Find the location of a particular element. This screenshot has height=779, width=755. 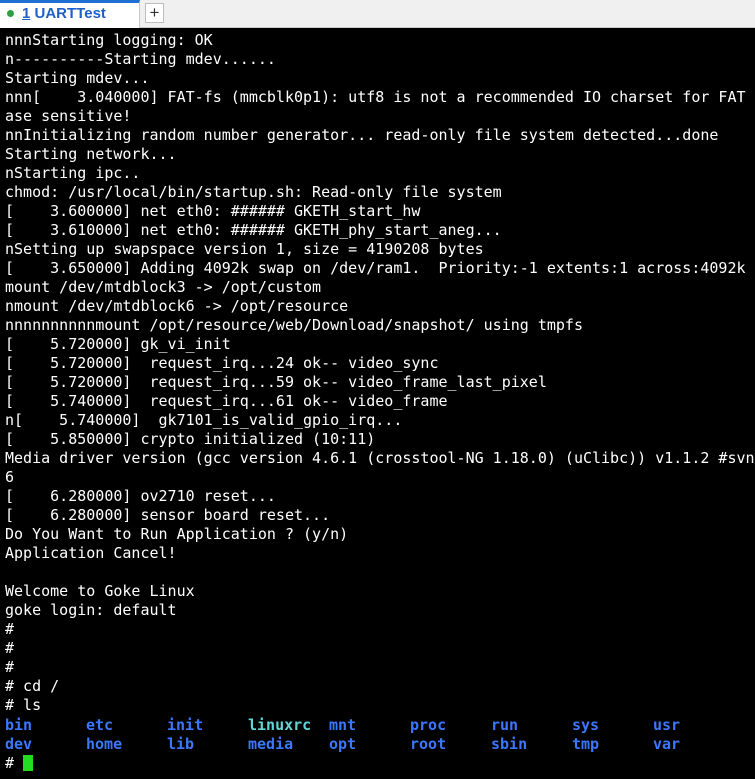

plus-icon: + is located at coordinates (154, 12).